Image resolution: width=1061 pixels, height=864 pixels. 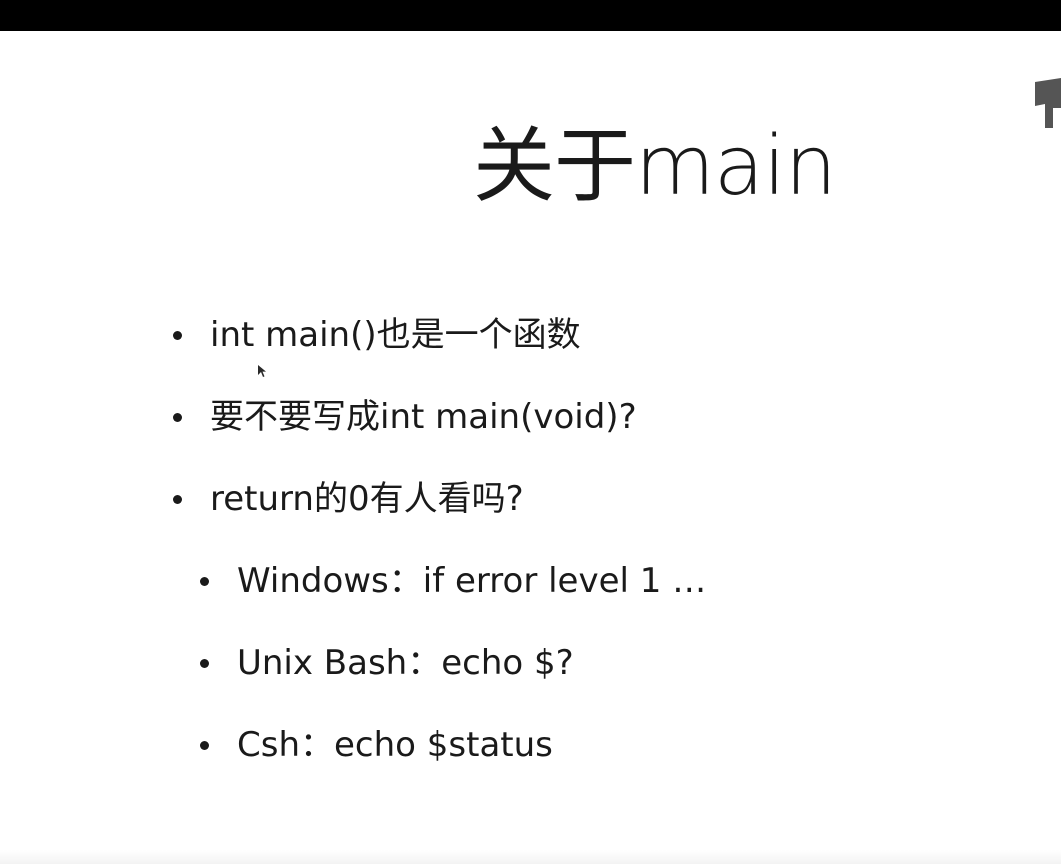 What do you see at coordinates (530, 857) in the screenshot?
I see `bottom-edge` at bounding box center [530, 857].